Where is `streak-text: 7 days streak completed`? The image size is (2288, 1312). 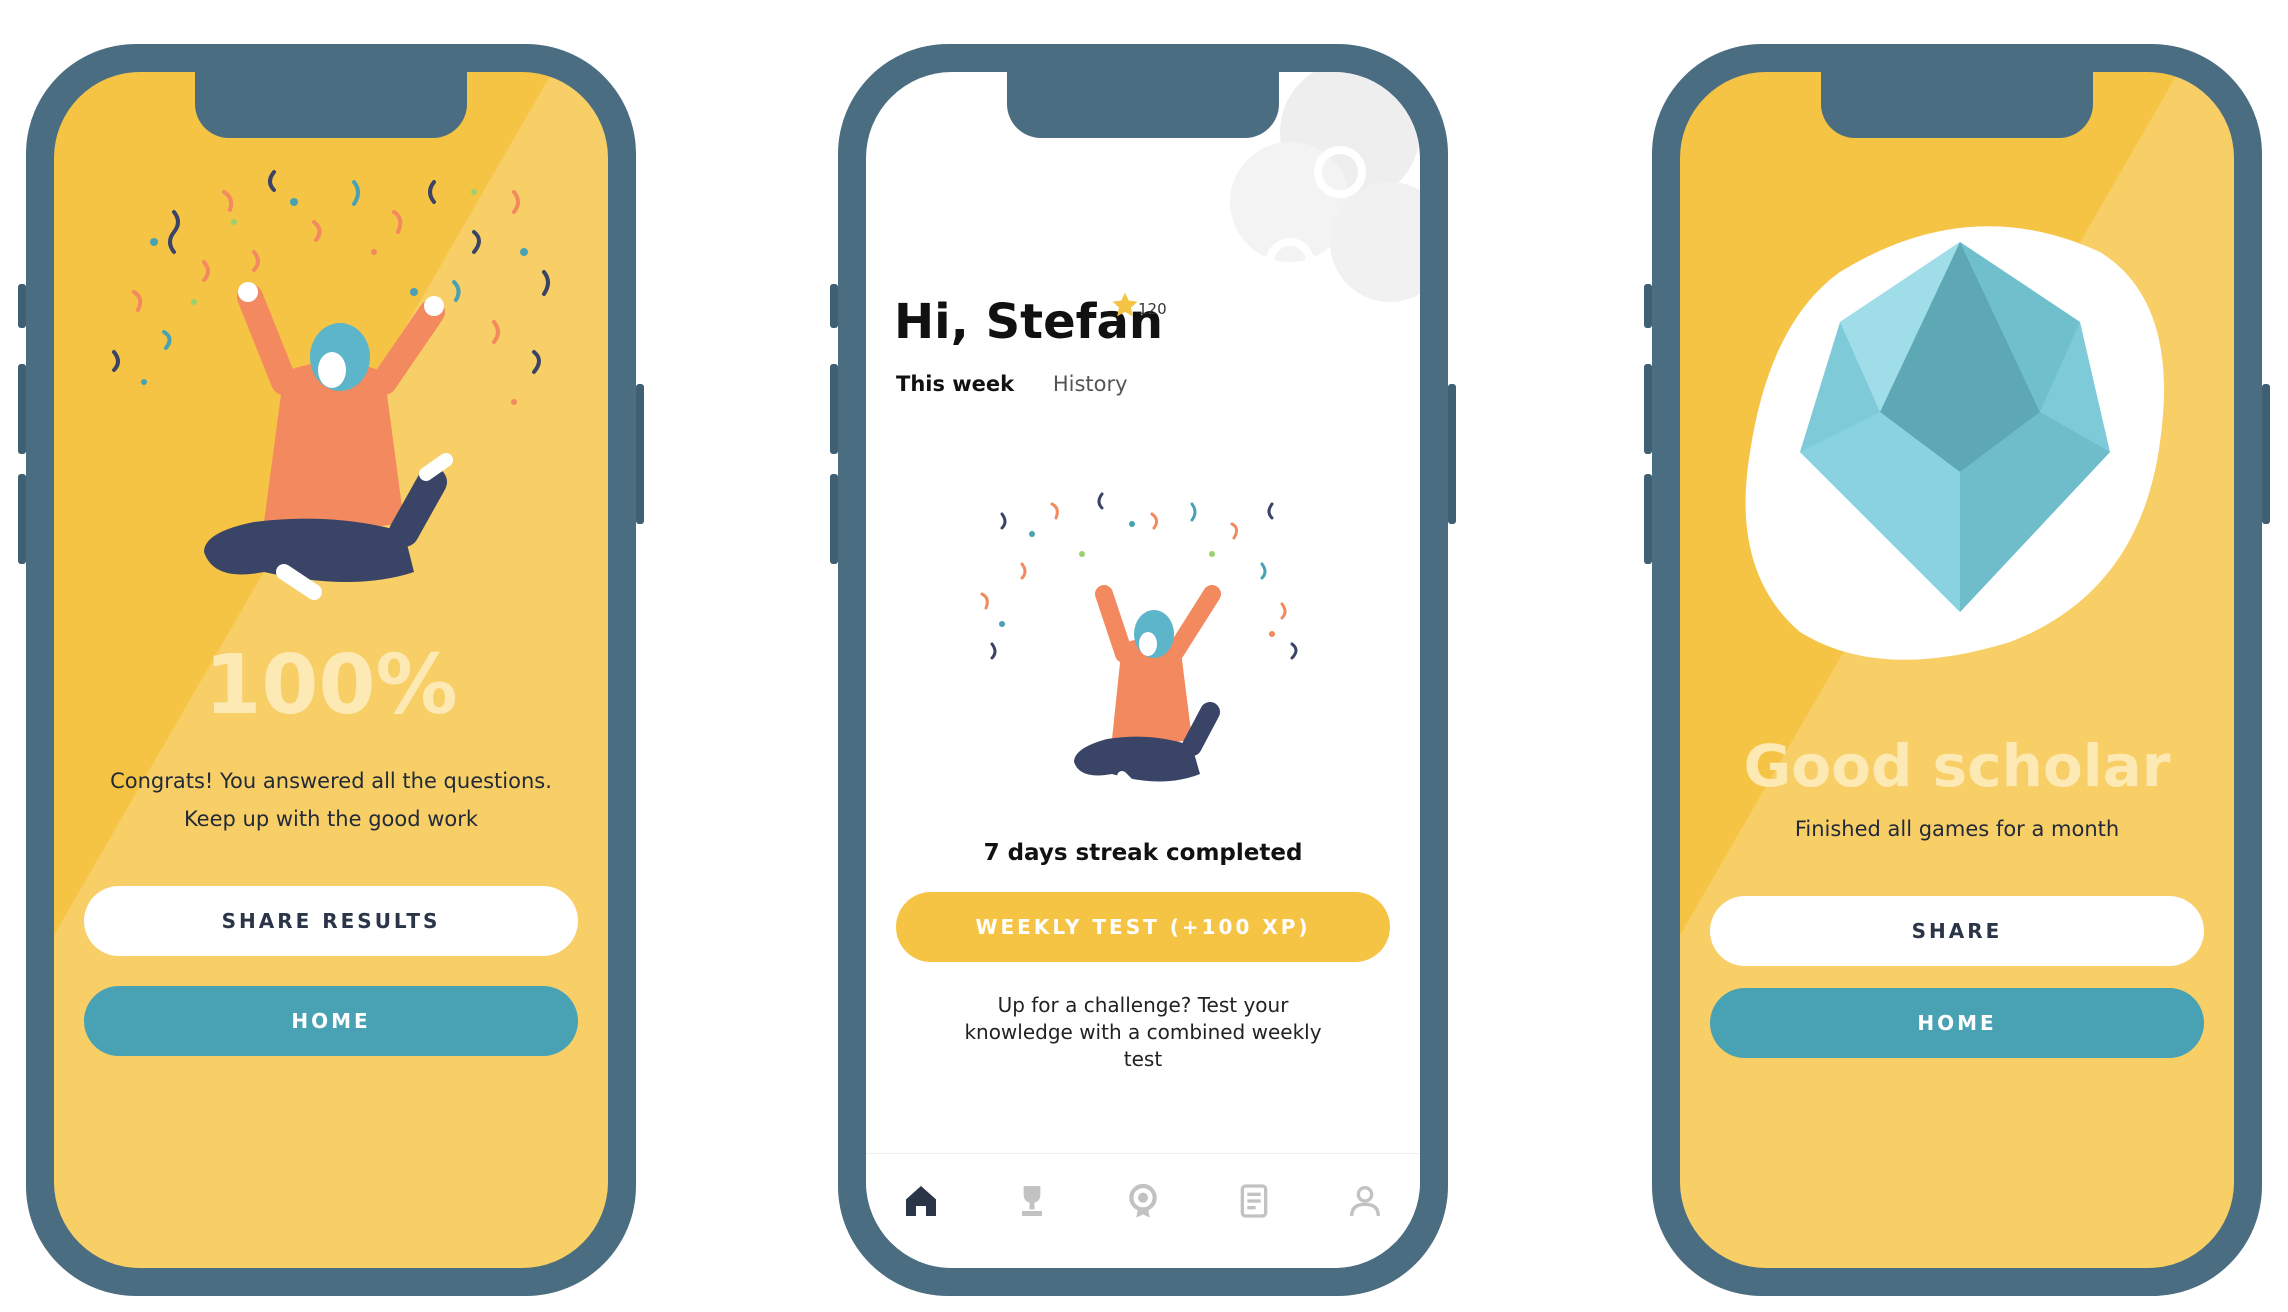 streak-text: 7 days streak completed is located at coordinates (1143, 853).